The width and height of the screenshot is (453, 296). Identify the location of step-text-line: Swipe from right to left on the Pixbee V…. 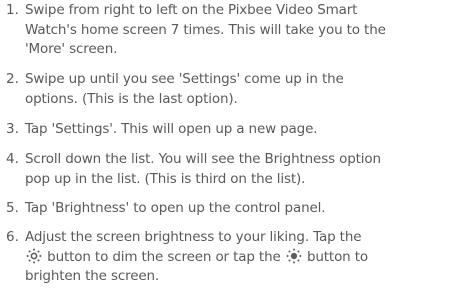
(191, 10).